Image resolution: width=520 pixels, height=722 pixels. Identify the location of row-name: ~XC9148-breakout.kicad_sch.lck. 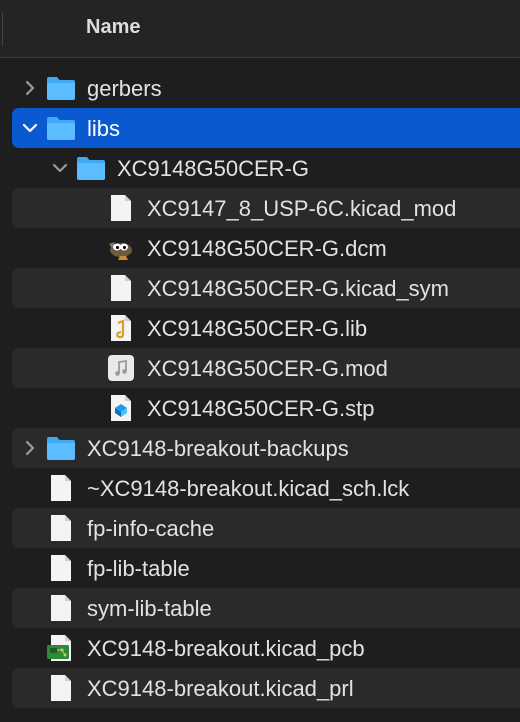
(248, 488).